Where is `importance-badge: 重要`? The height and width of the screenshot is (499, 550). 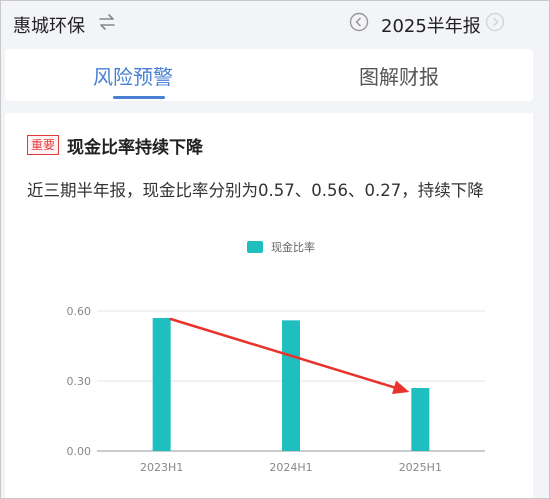
importance-badge: 重要 is located at coordinates (43, 145).